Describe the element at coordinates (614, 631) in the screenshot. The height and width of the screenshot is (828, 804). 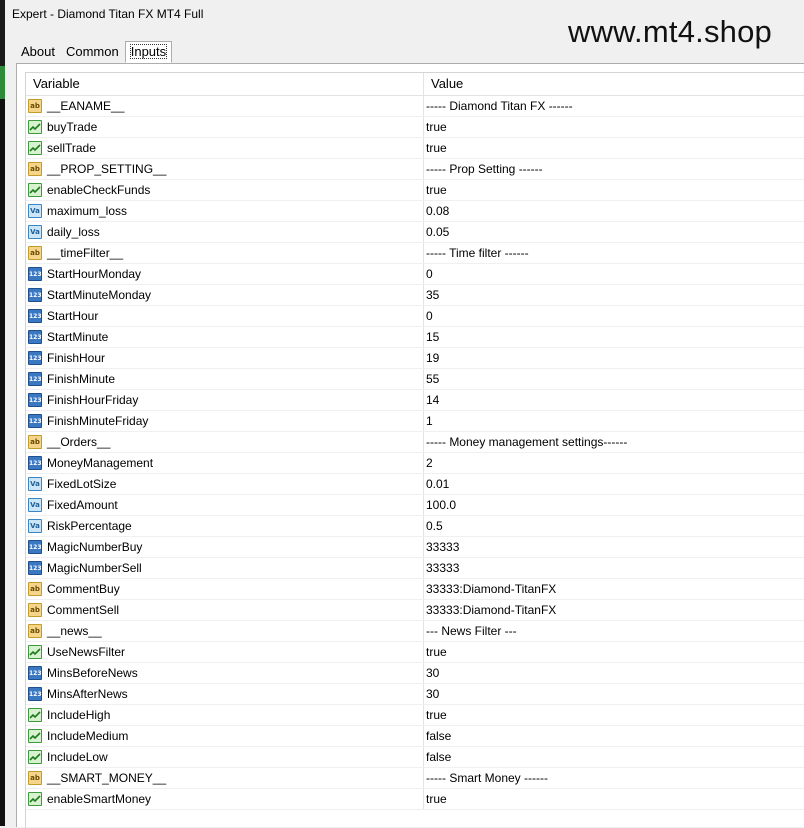
I see `value-cell: --- News Filter ---` at that location.